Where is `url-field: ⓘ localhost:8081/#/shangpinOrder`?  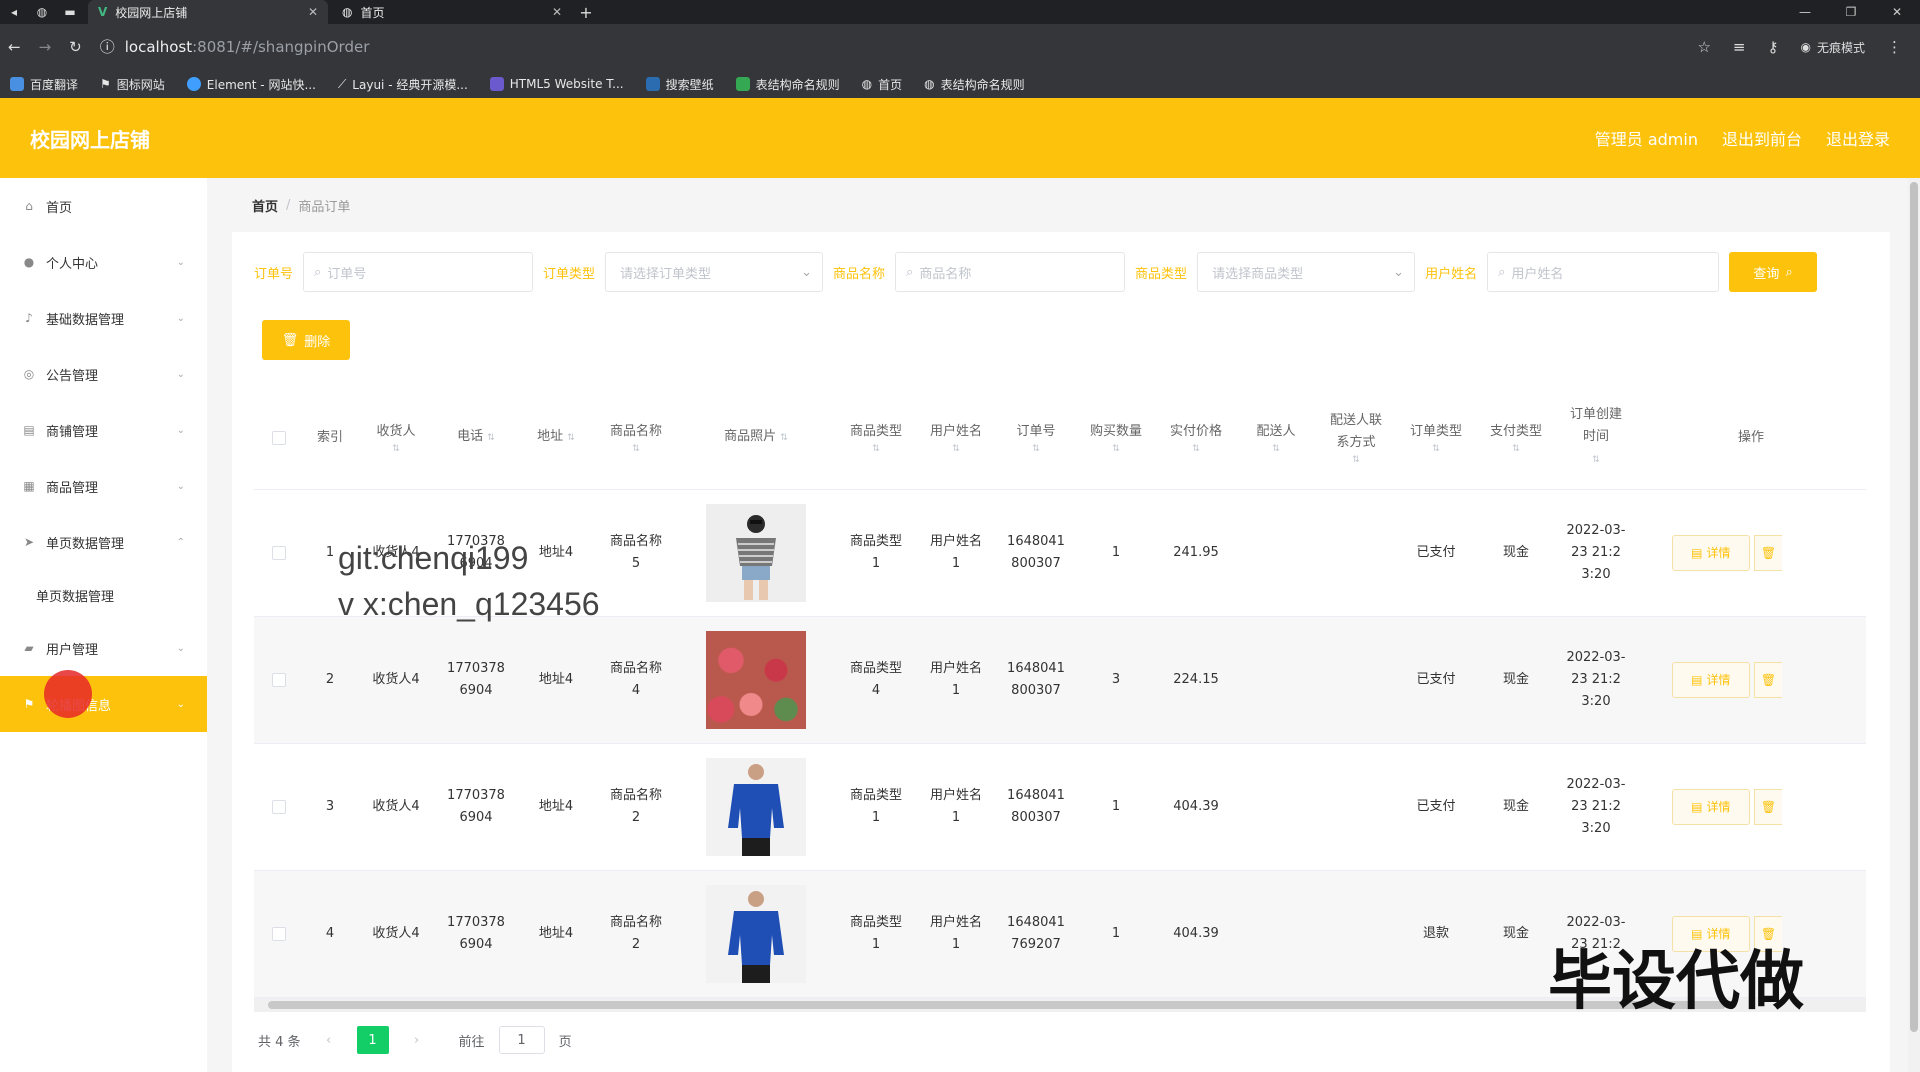 url-field: ⓘ localhost:8081/#/shangpinOrder is located at coordinates (235, 47).